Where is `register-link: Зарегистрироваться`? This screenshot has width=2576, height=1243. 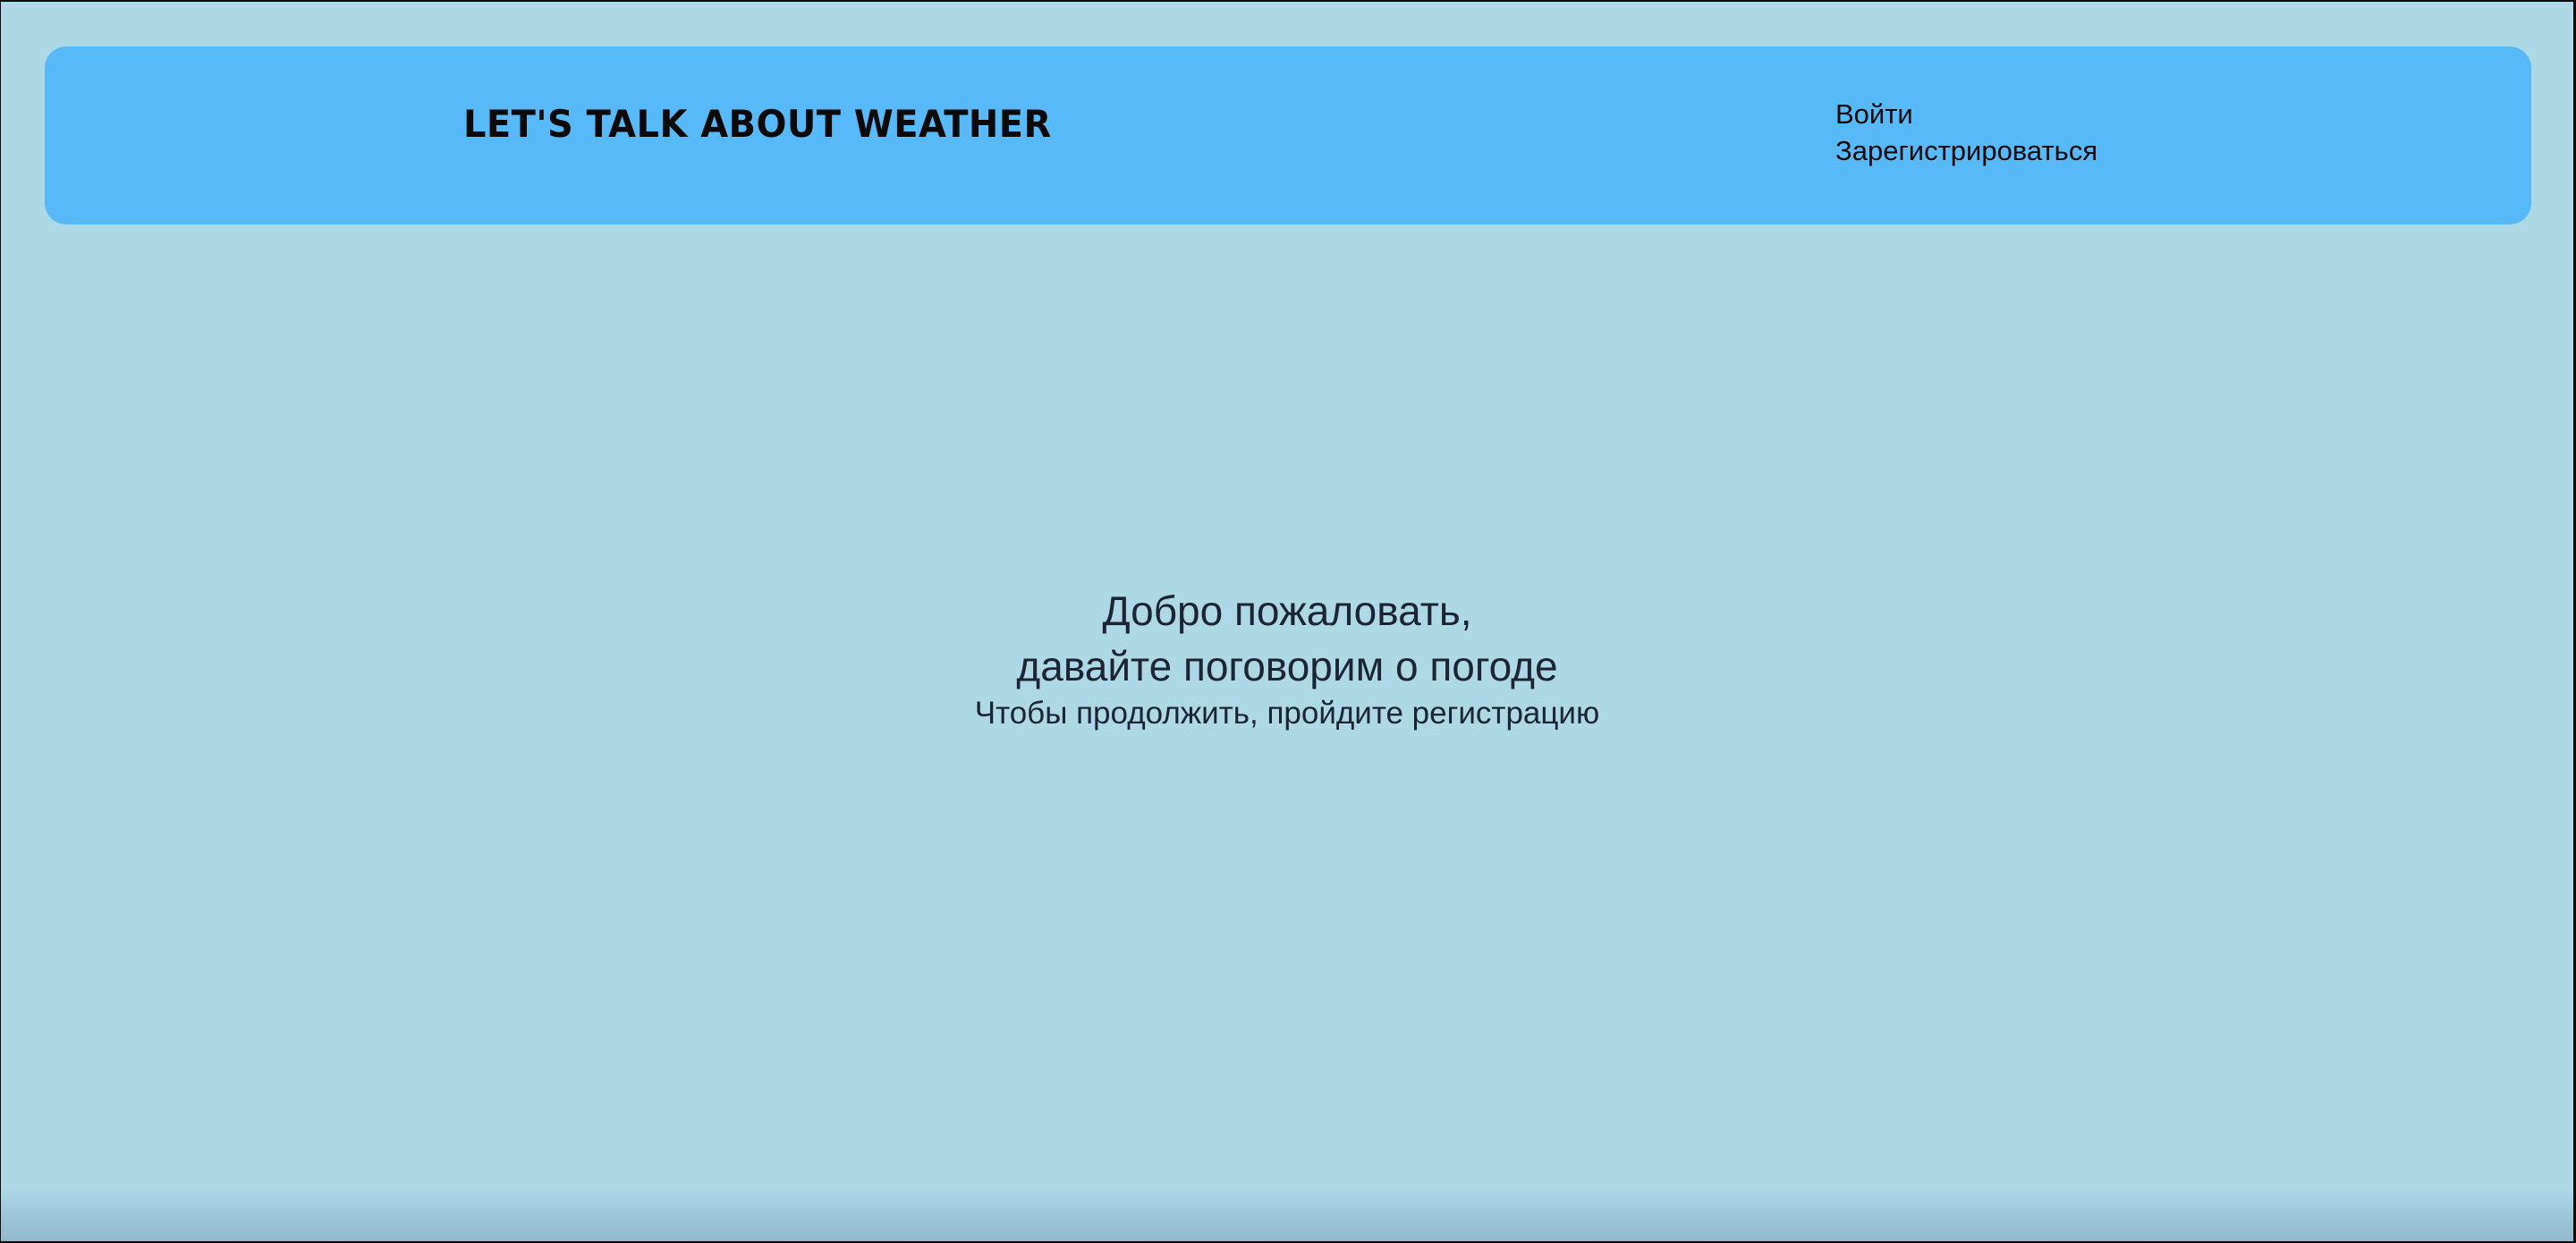 register-link: Зарегистрироваться is located at coordinates (1966, 150).